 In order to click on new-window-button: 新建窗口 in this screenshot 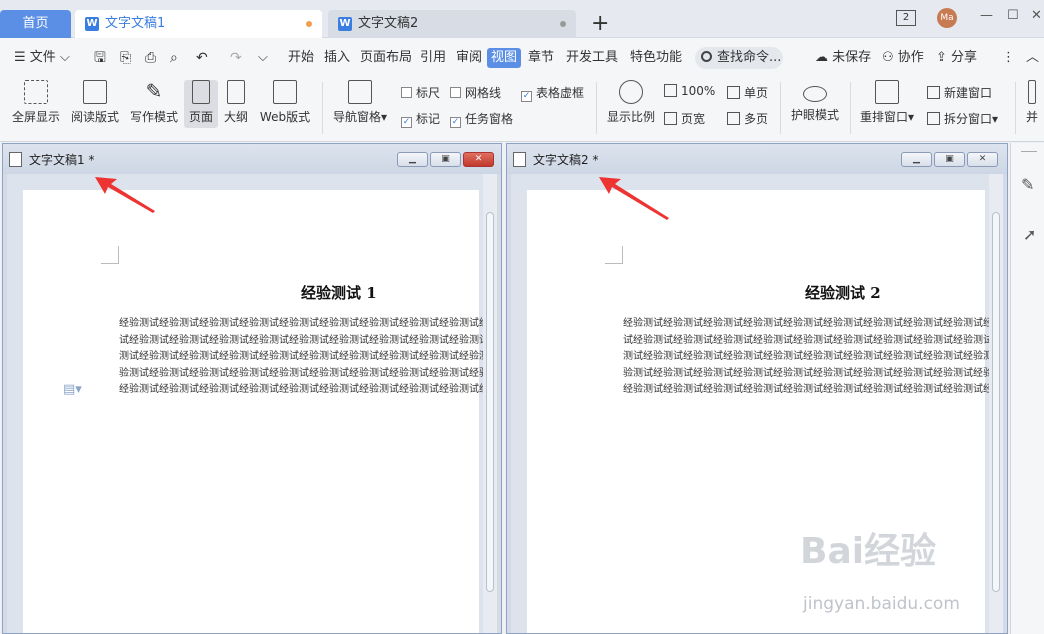, I will do `click(959, 92)`.